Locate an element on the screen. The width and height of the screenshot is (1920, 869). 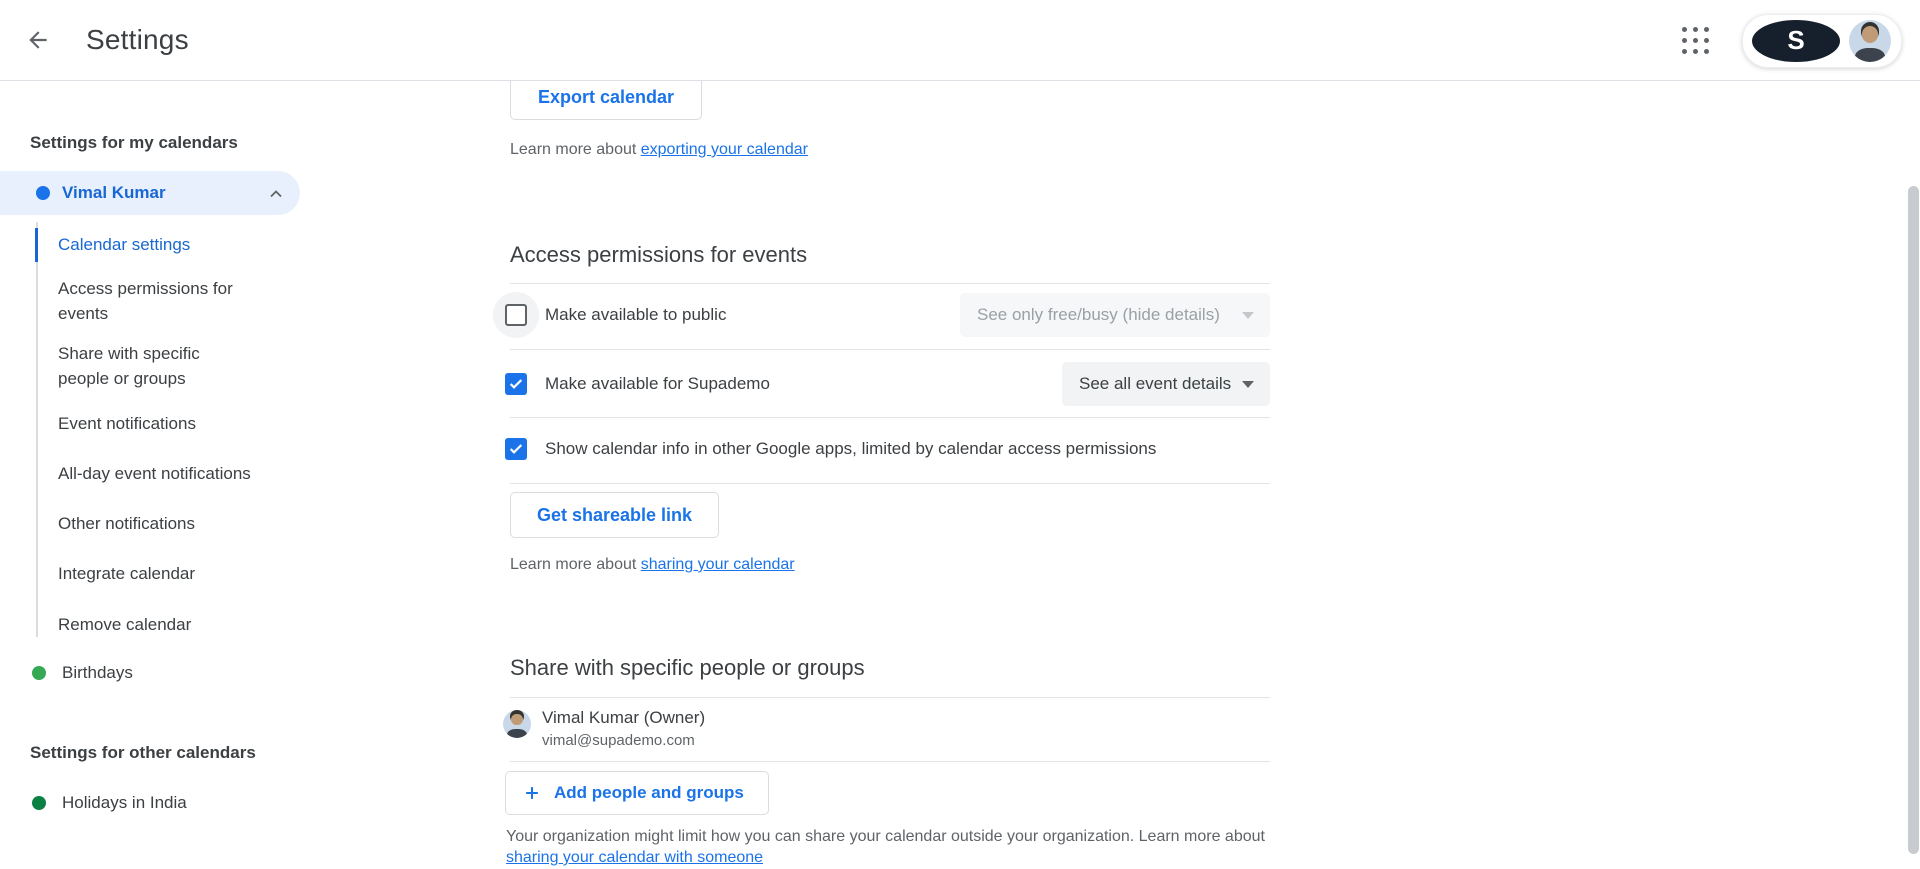
sidebar-calendar-birthdays: Birthdays is located at coordinates (97, 673).